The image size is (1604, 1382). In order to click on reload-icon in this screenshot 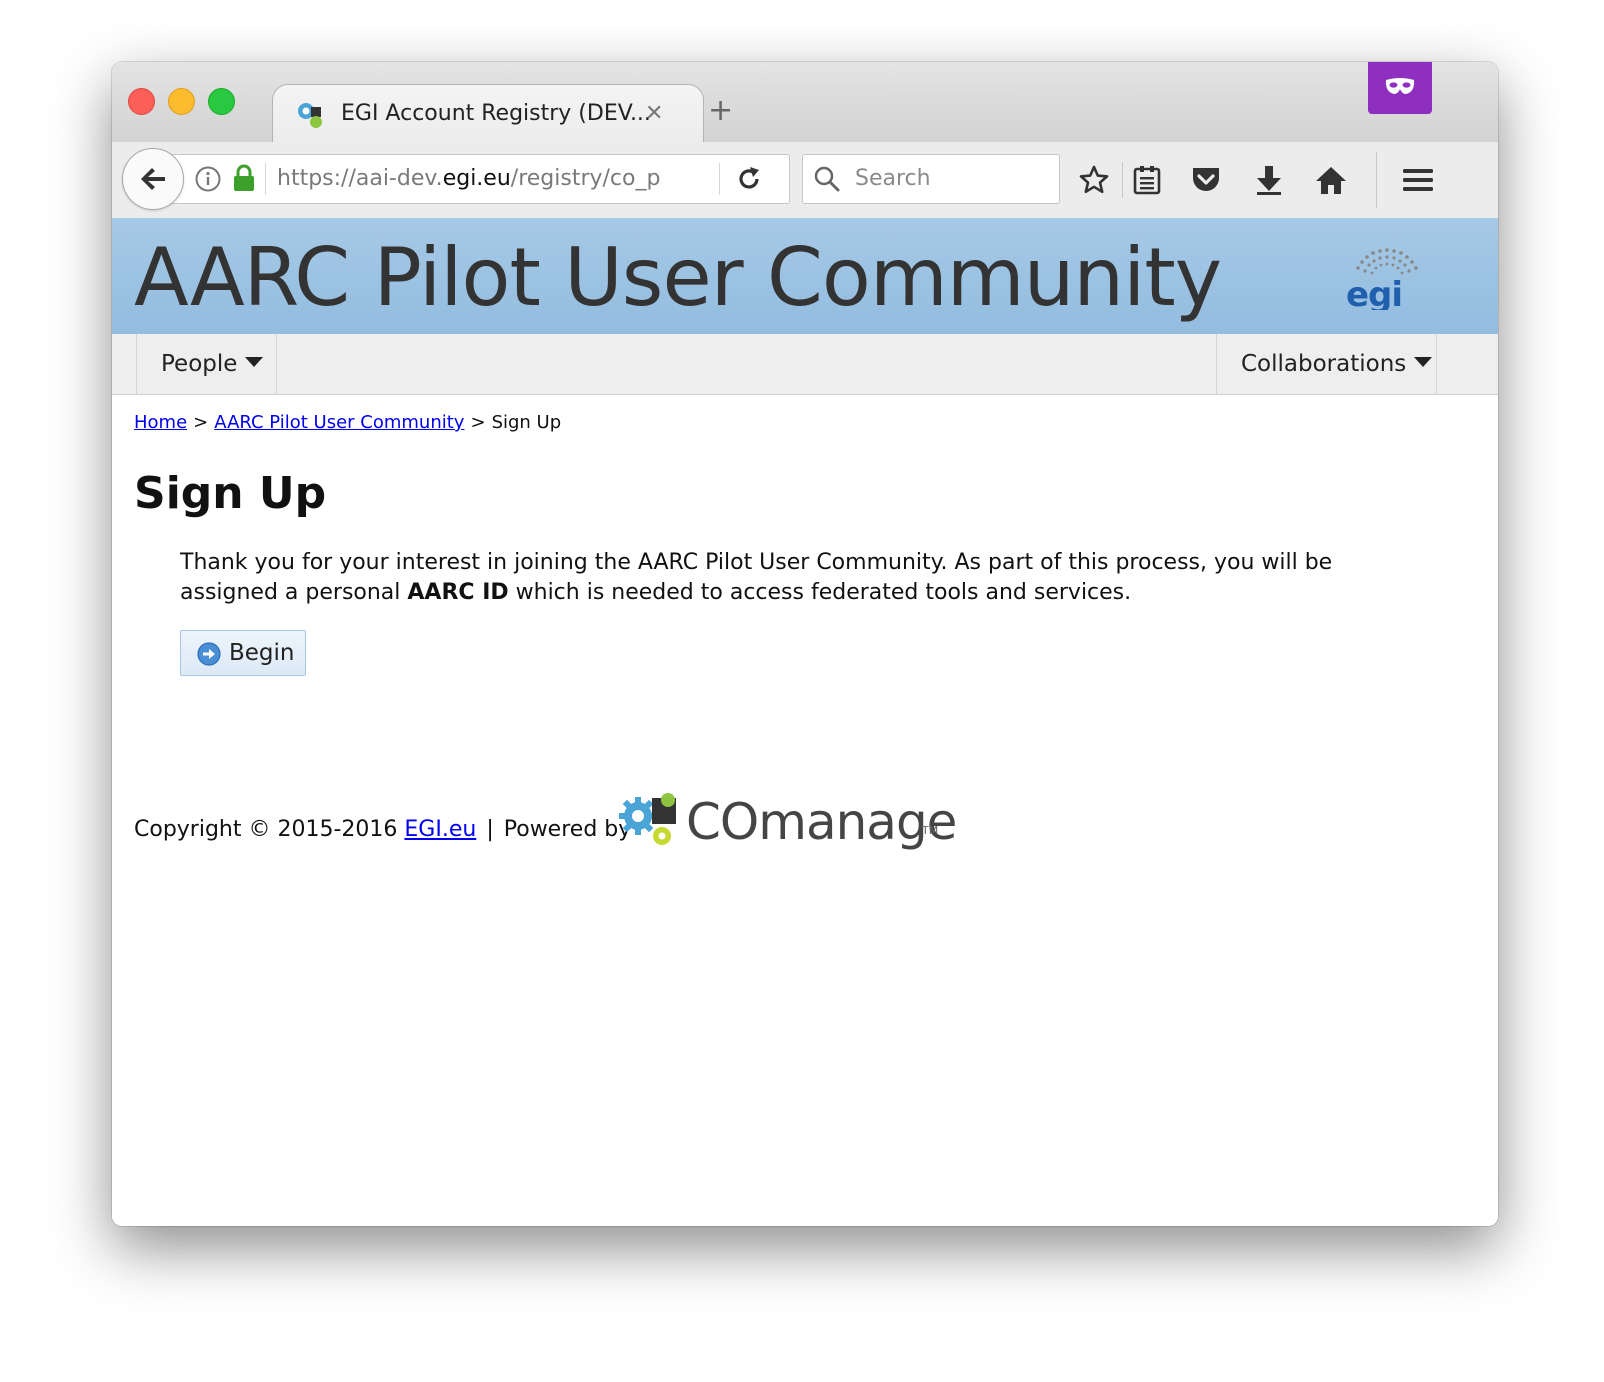, I will do `click(749, 179)`.